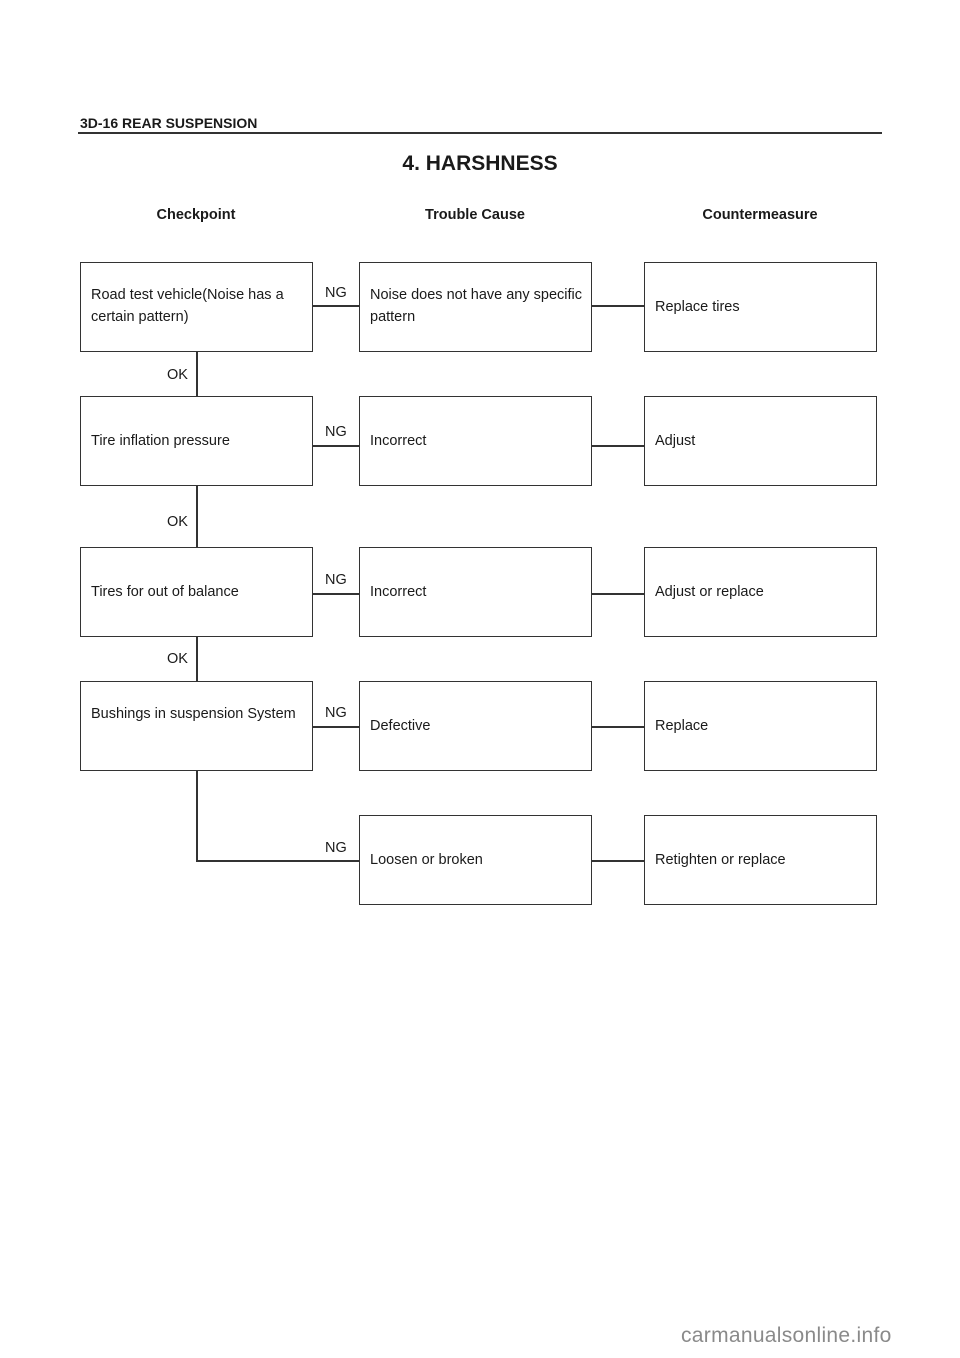 The image size is (960, 1358). I want to click on countermeasure-box: Replace tires, so click(760, 307).